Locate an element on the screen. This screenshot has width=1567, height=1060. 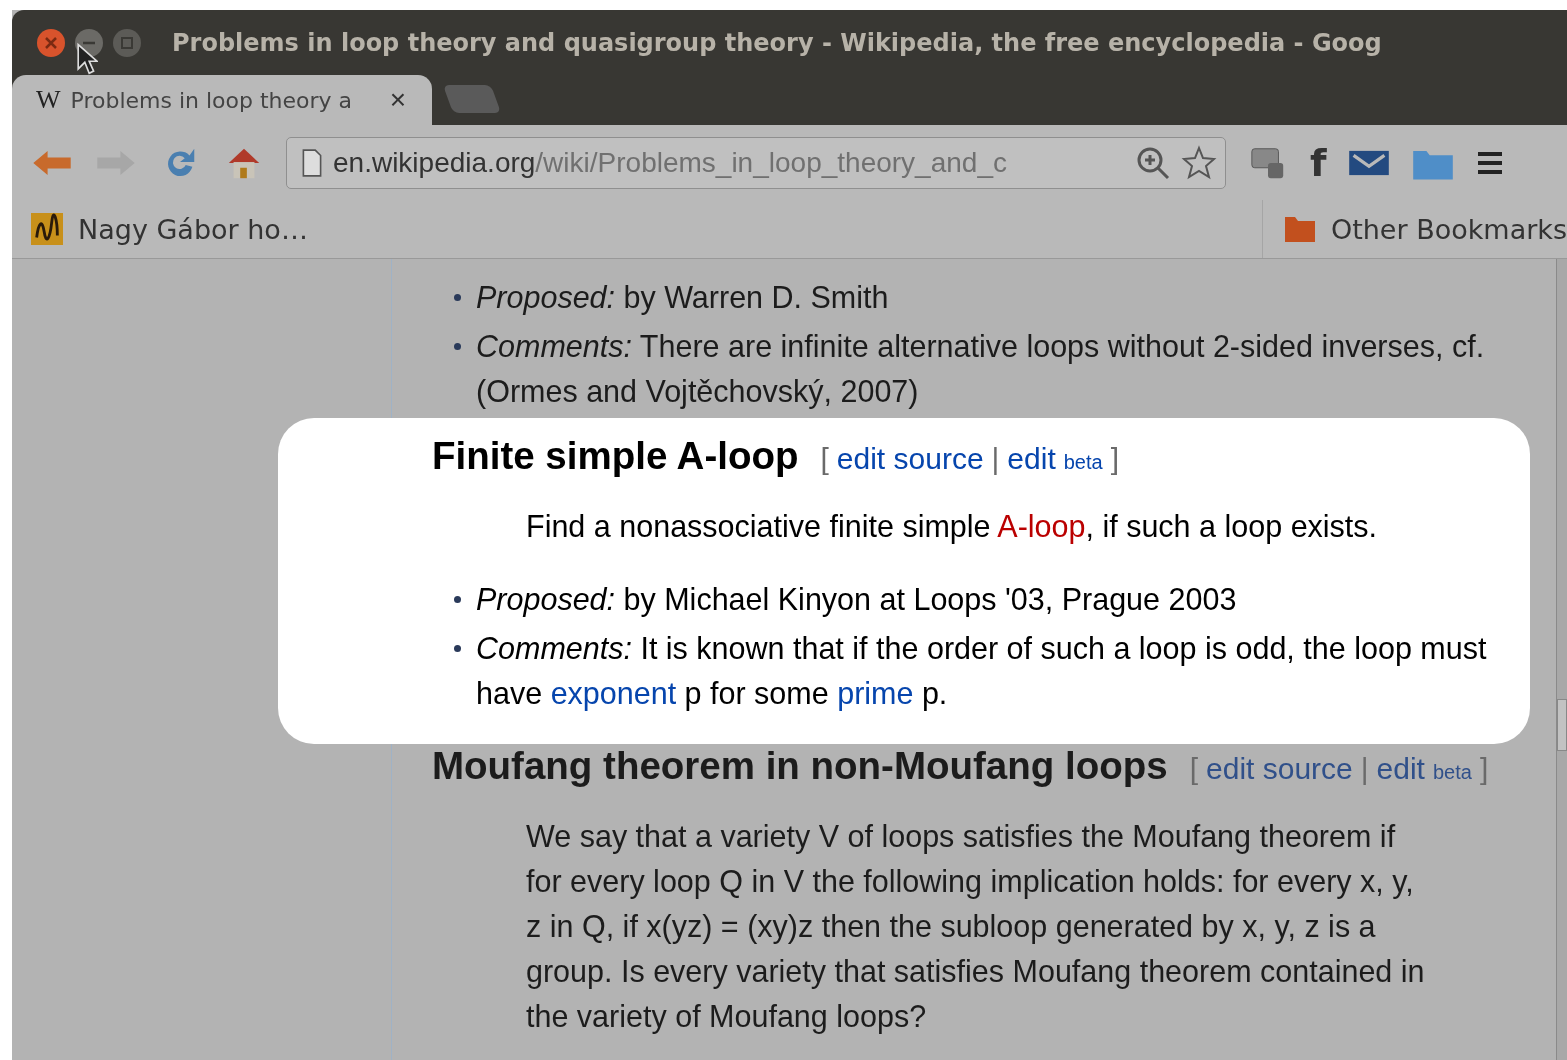
article-link: exponent is located at coordinates (613, 693).